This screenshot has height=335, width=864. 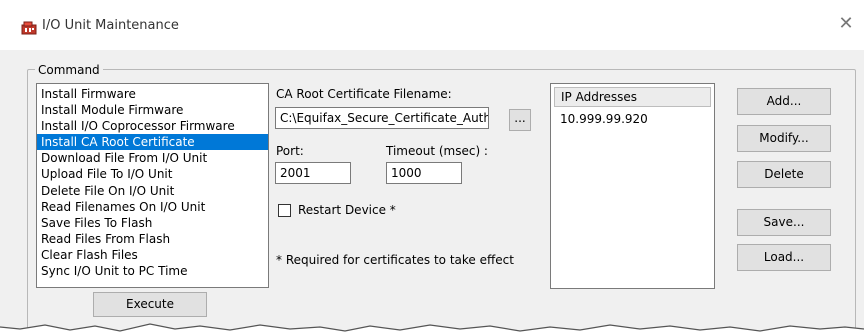 I want to click on port-label: Port:, so click(x=290, y=151).